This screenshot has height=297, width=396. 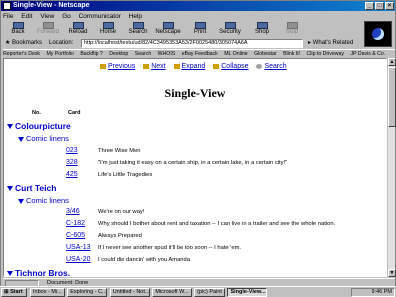 I want to click on arrow-right-icon, so click(x=146, y=66).